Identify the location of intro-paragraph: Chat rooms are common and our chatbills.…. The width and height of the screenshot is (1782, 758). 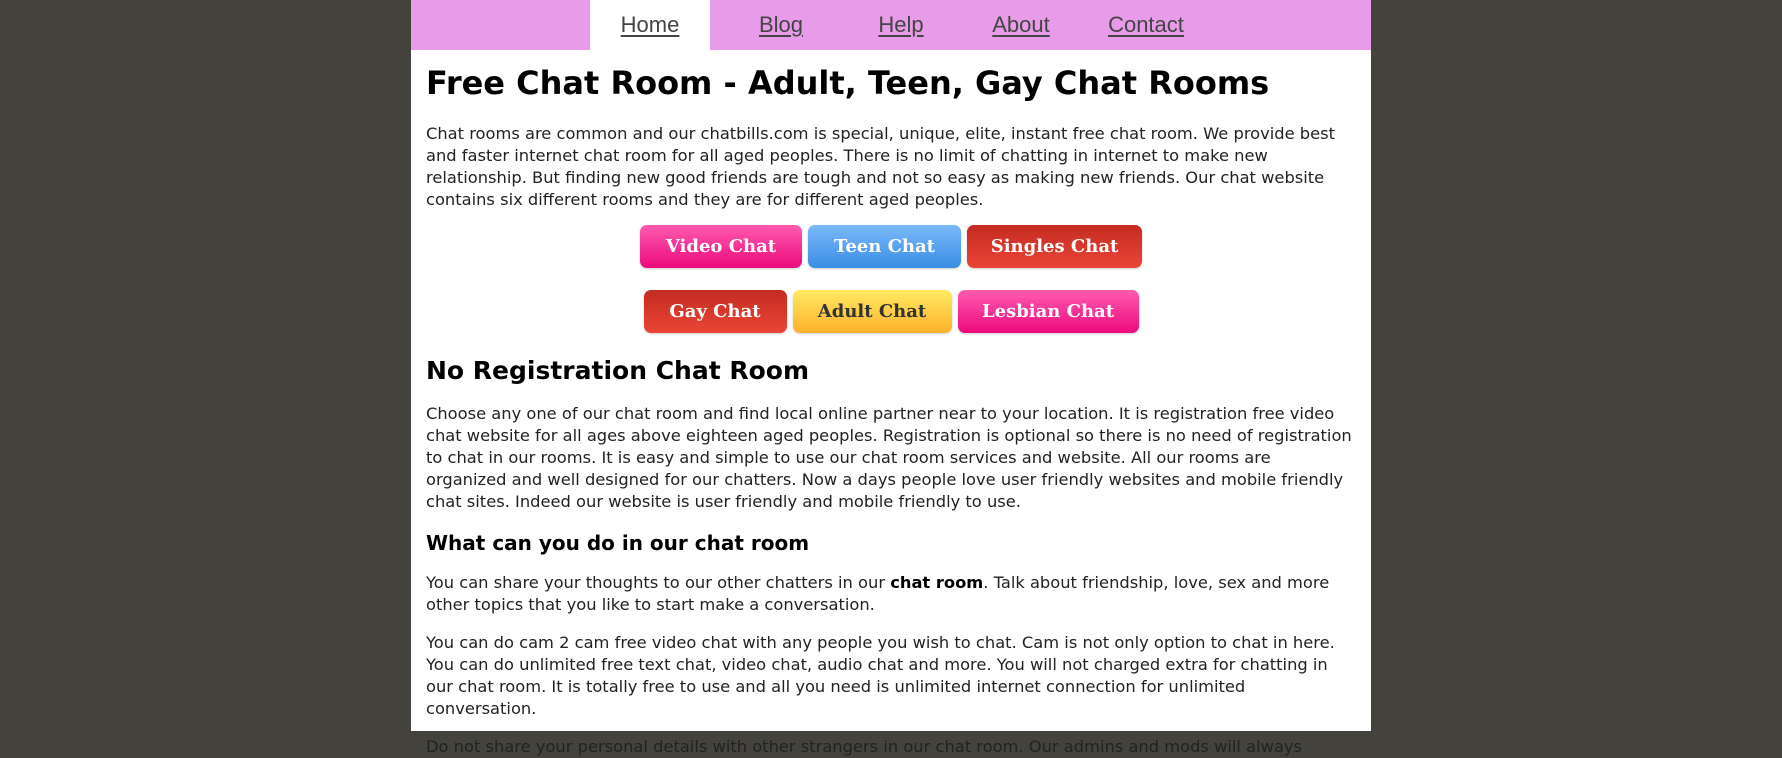
(881, 166).